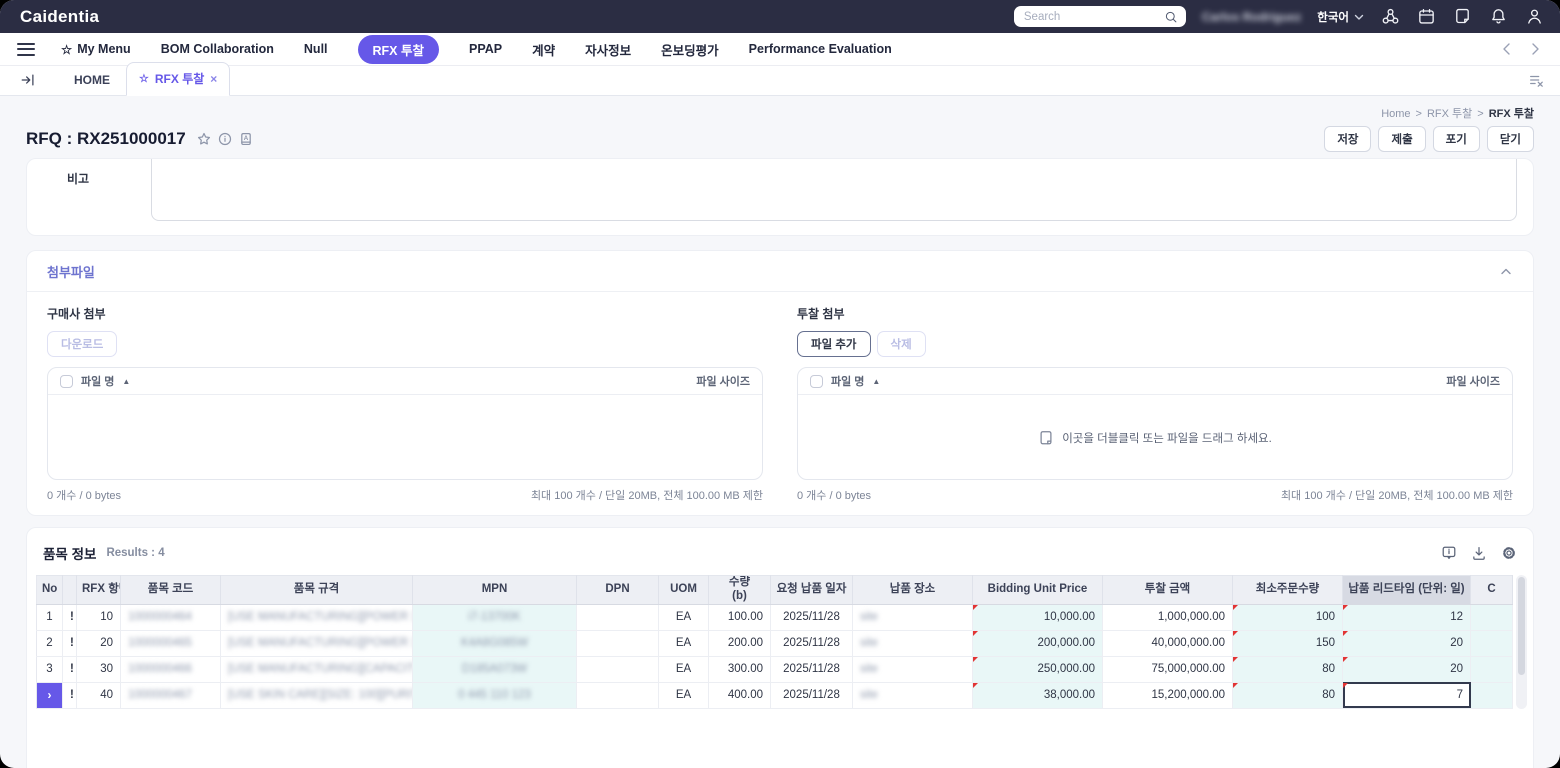 Image resolution: width=1560 pixels, height=768 pixels. I want to click on col-header-moq: 최소주문수량, so click(1287, 590).